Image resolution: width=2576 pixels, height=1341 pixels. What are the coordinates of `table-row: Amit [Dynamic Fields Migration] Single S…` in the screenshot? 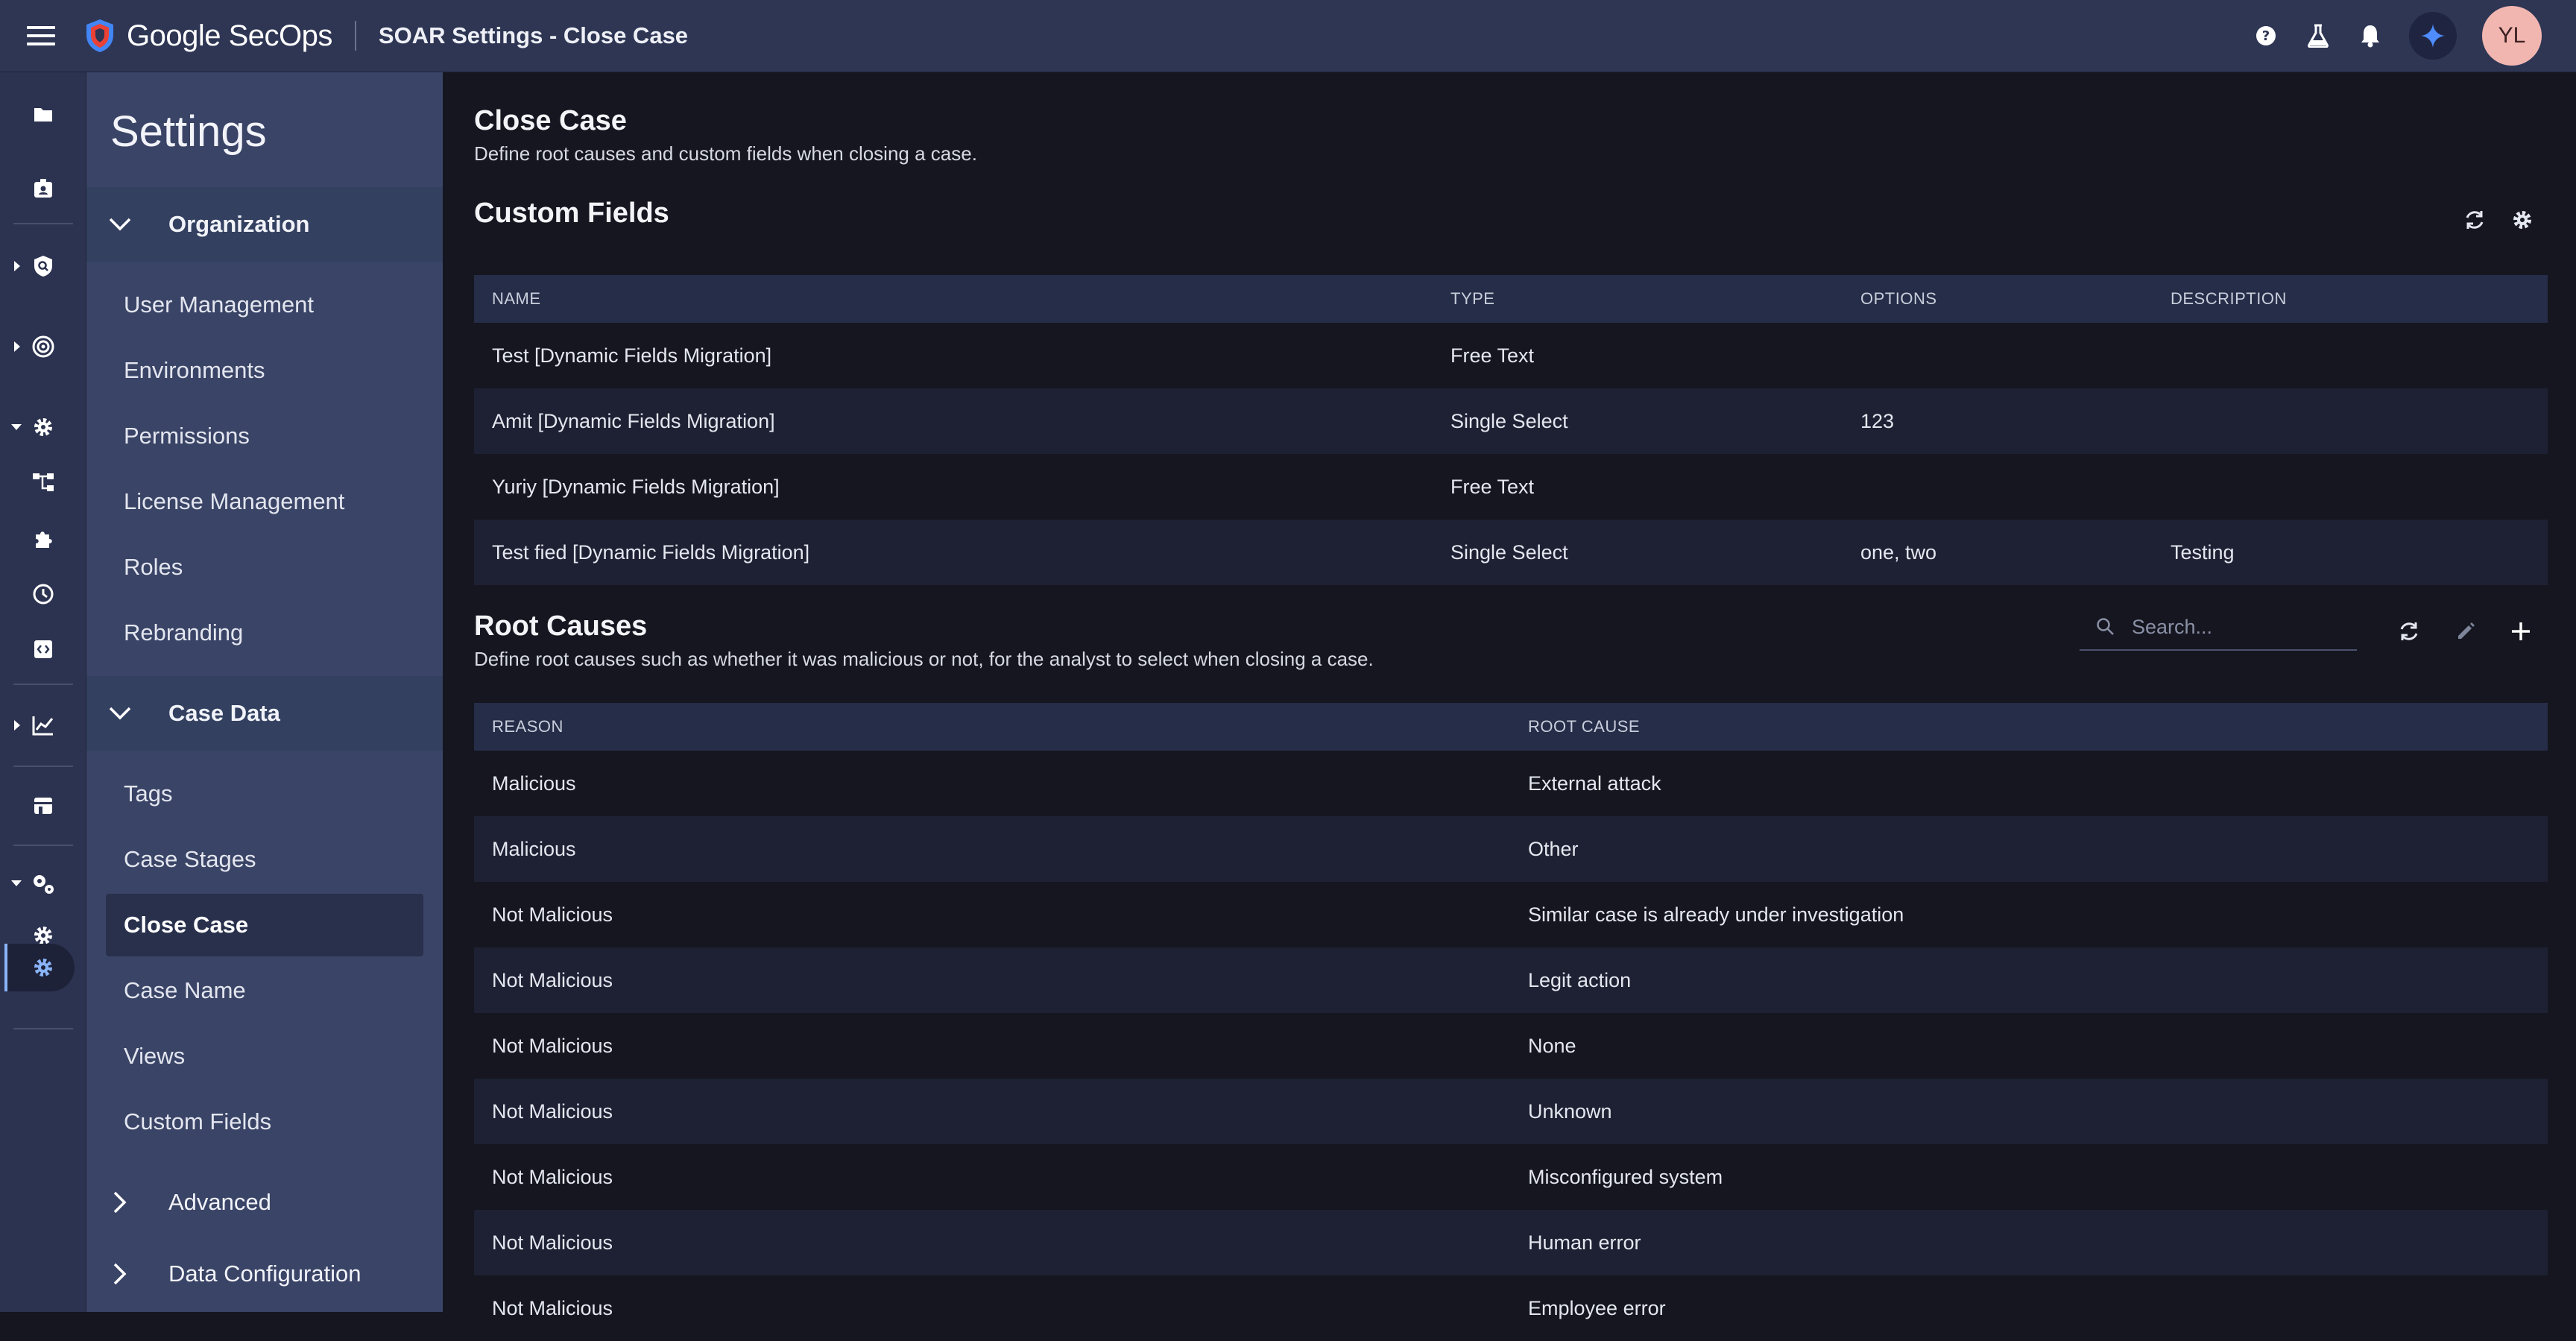 It's located at (1511, 421).